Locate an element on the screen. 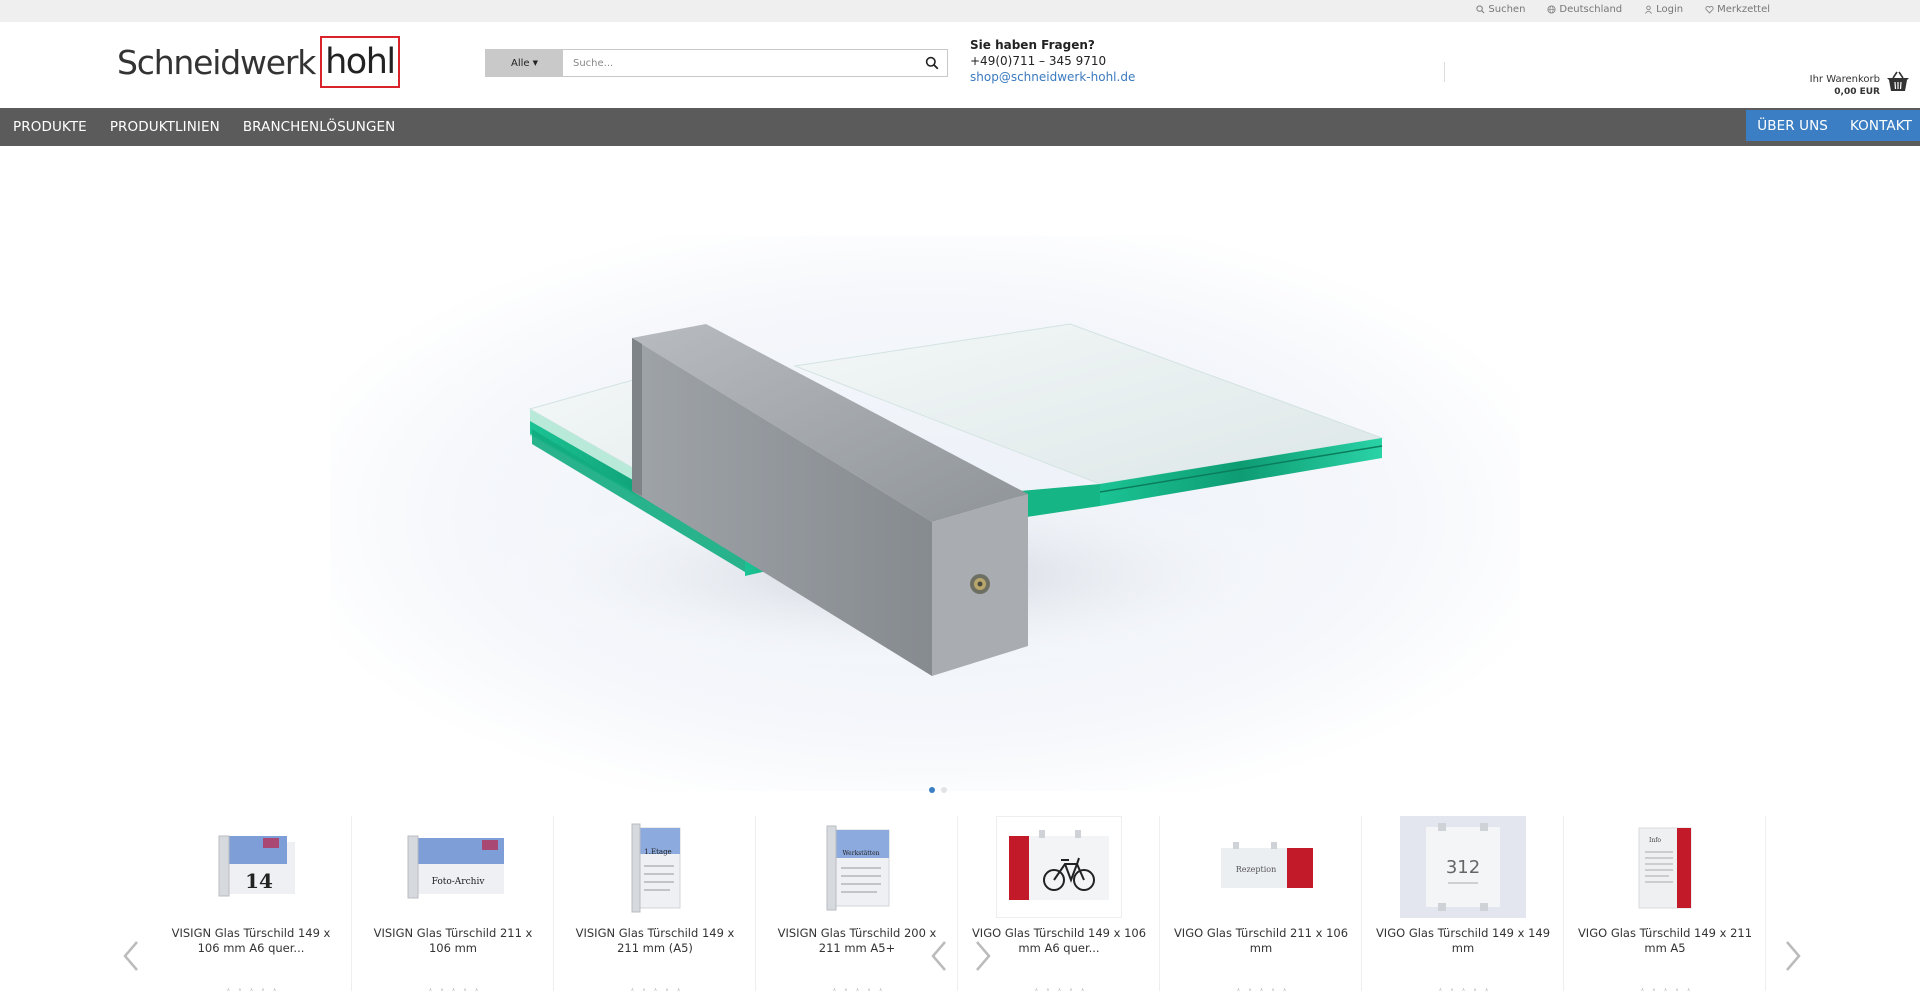 The image size is (1920, 991). top-links: Suchen Deutschland Login Merkzettel is located at coordinates (1623, 9).